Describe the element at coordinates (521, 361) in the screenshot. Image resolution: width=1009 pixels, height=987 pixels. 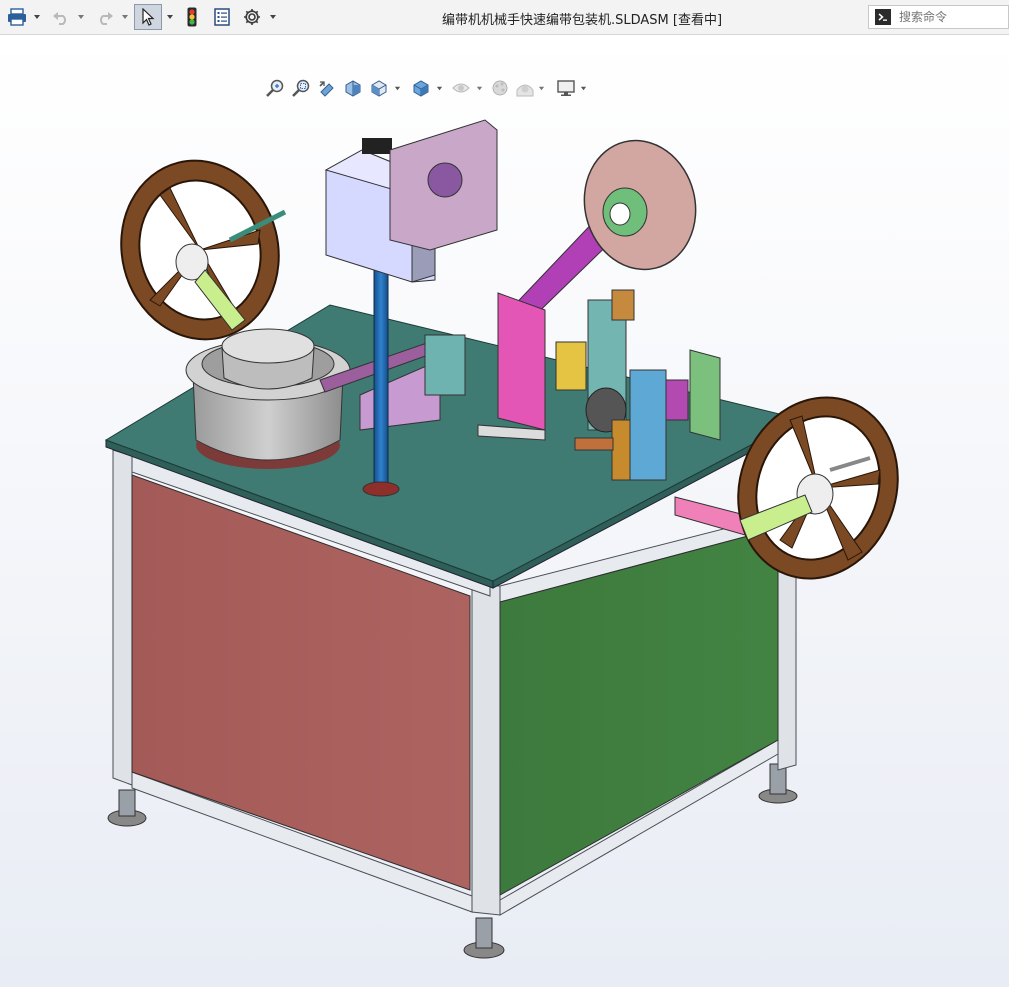
I see `support-bracket` at that location.